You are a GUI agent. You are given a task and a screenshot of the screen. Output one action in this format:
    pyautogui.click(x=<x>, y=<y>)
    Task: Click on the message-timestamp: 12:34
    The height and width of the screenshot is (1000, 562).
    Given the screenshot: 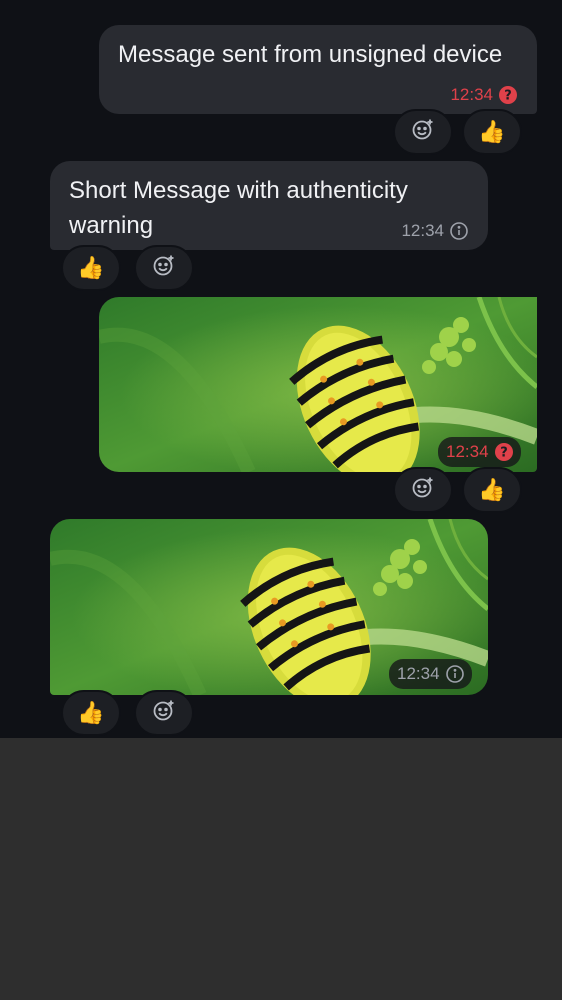 What is the action you would take?
    pyautogui.click(x=434, y=231)
    